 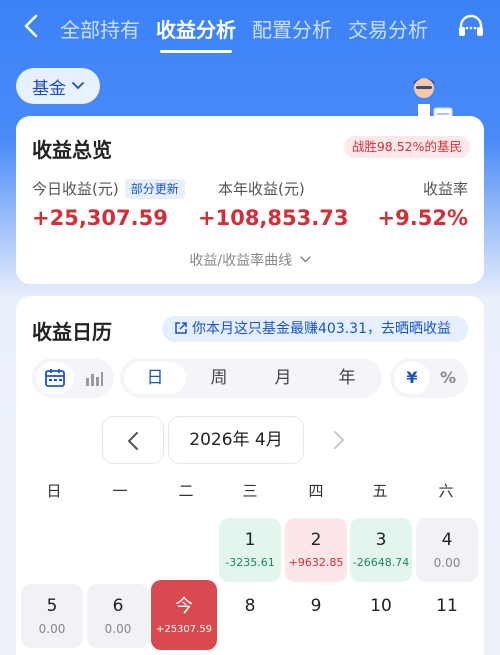 I want to click on next-month-button, so click(x=339, y=440).